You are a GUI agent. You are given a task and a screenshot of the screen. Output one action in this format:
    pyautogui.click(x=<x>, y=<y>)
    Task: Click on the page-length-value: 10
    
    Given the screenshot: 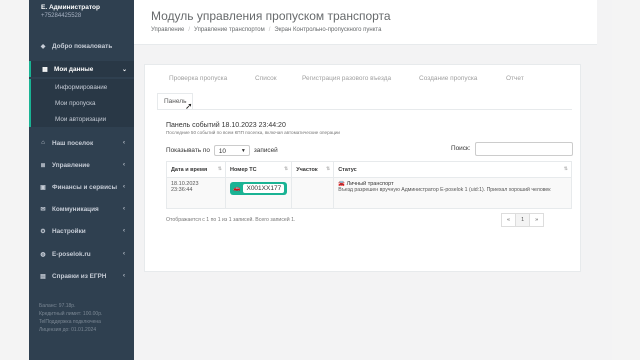 What is the action you would take?
    pyautogui.click(x=222, y=151)
    